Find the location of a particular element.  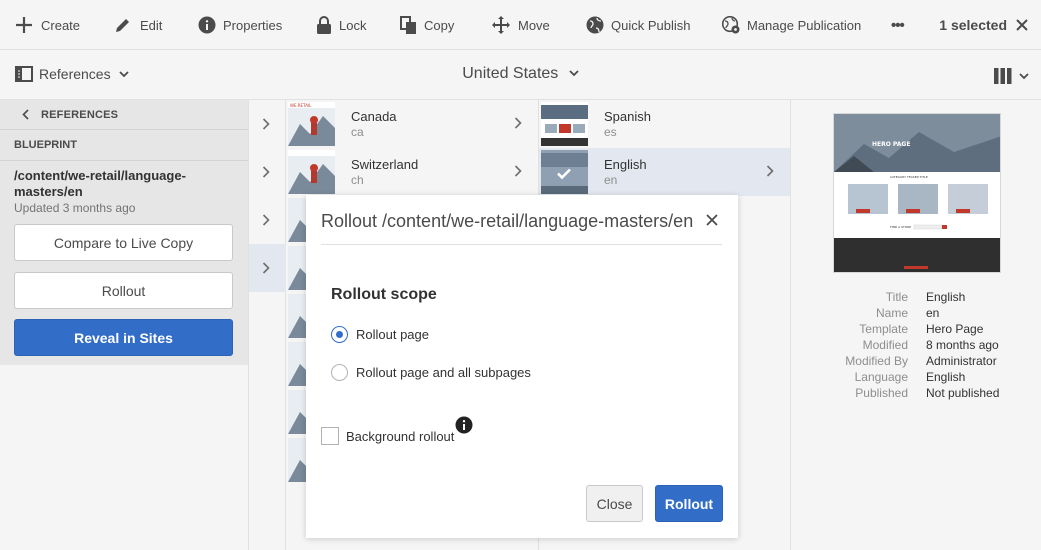

view-switcher is located at coordinates (1011, 76).